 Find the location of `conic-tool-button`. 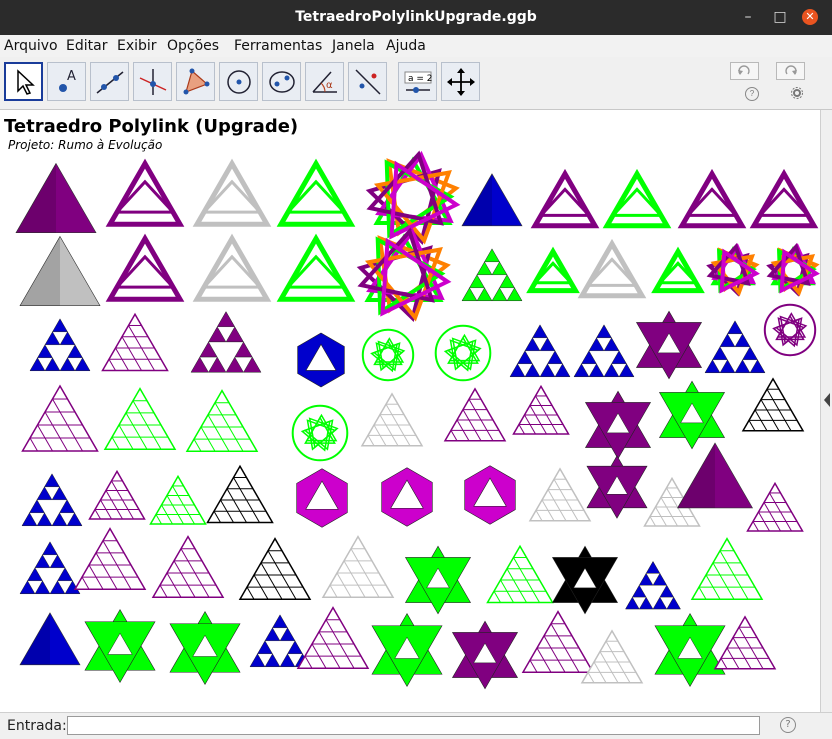

conic-tool-button is located at coordinates (281, 81).